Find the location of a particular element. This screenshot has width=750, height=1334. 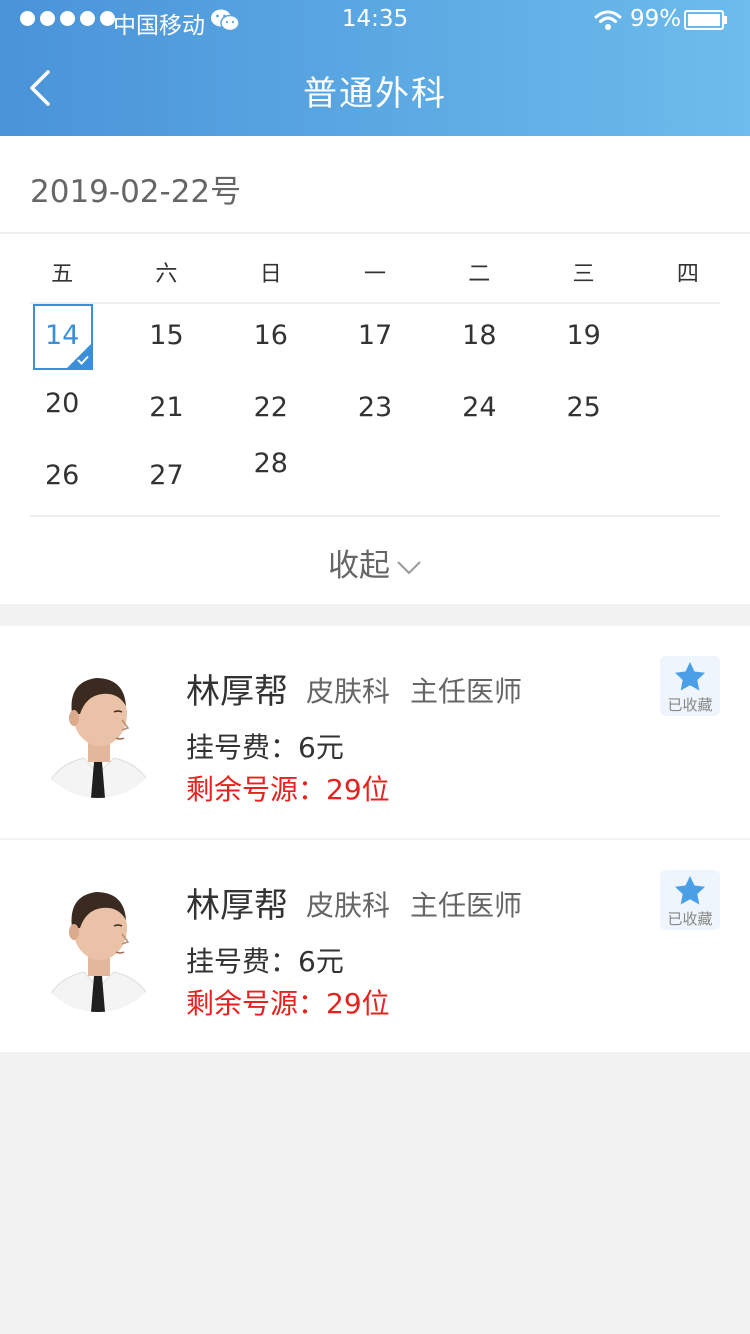

calendar-day: 23 is located at coordinates (375, 402).